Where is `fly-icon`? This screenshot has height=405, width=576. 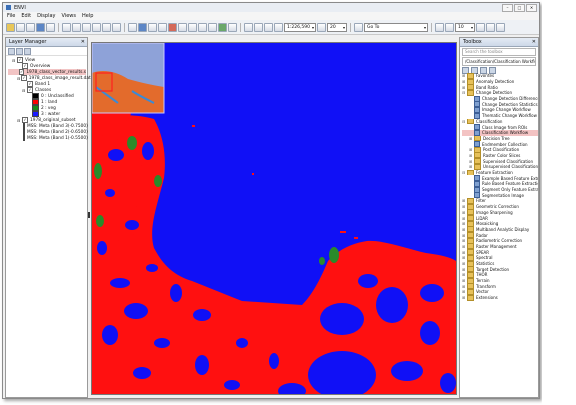
fly-icon is located at coordinates (152, 27).